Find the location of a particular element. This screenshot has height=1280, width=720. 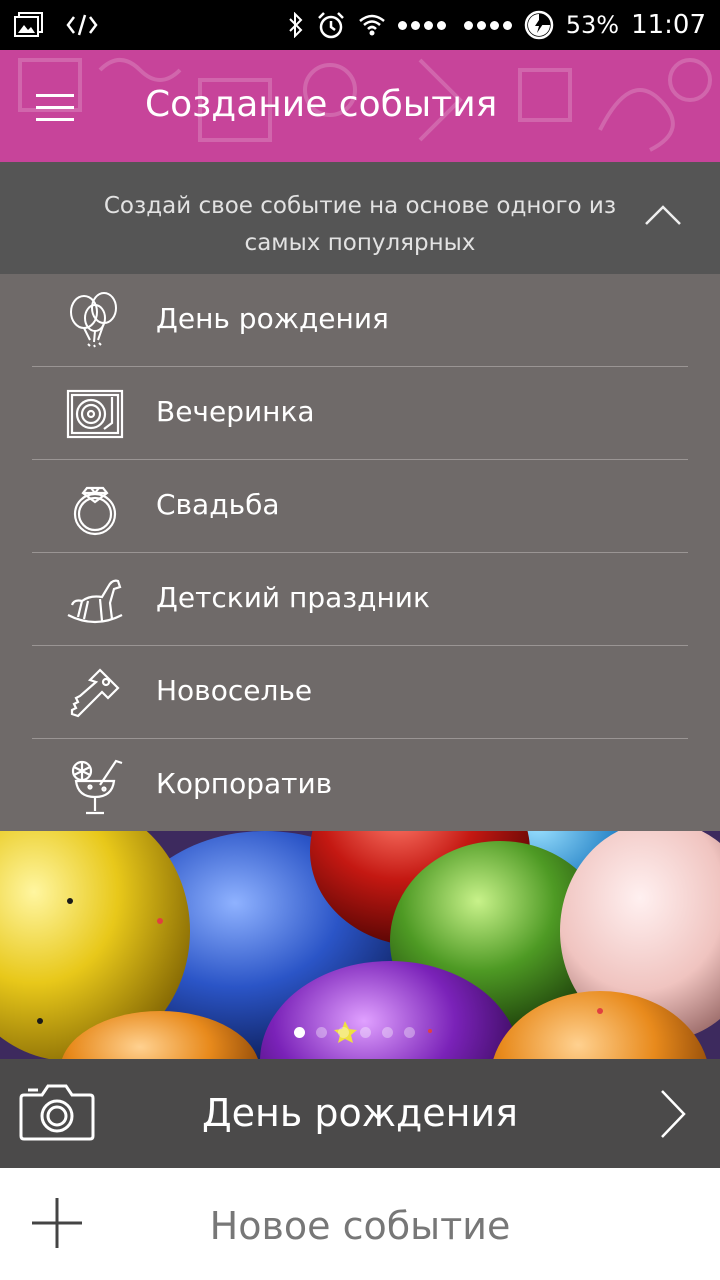

page-title: Создание события is located at coordinates (321, 104).